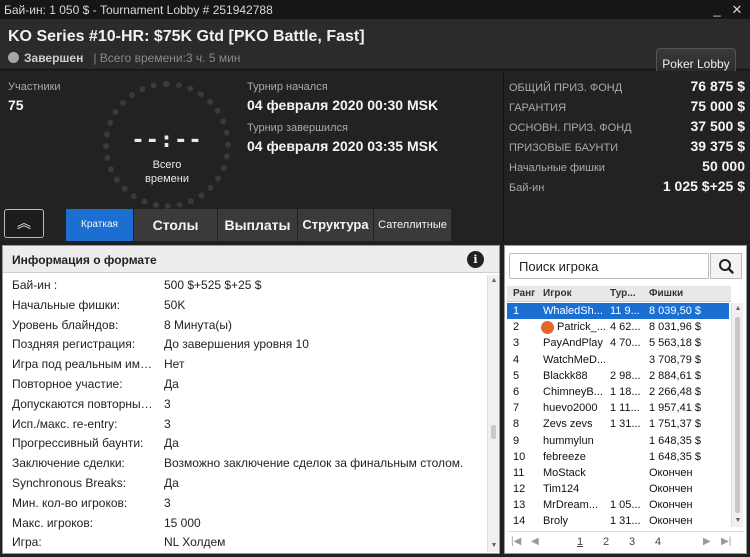  Describe the element at coordinates (675, 424) in the screenshot. I see `player-chips: 1 751,37 $` at that location.